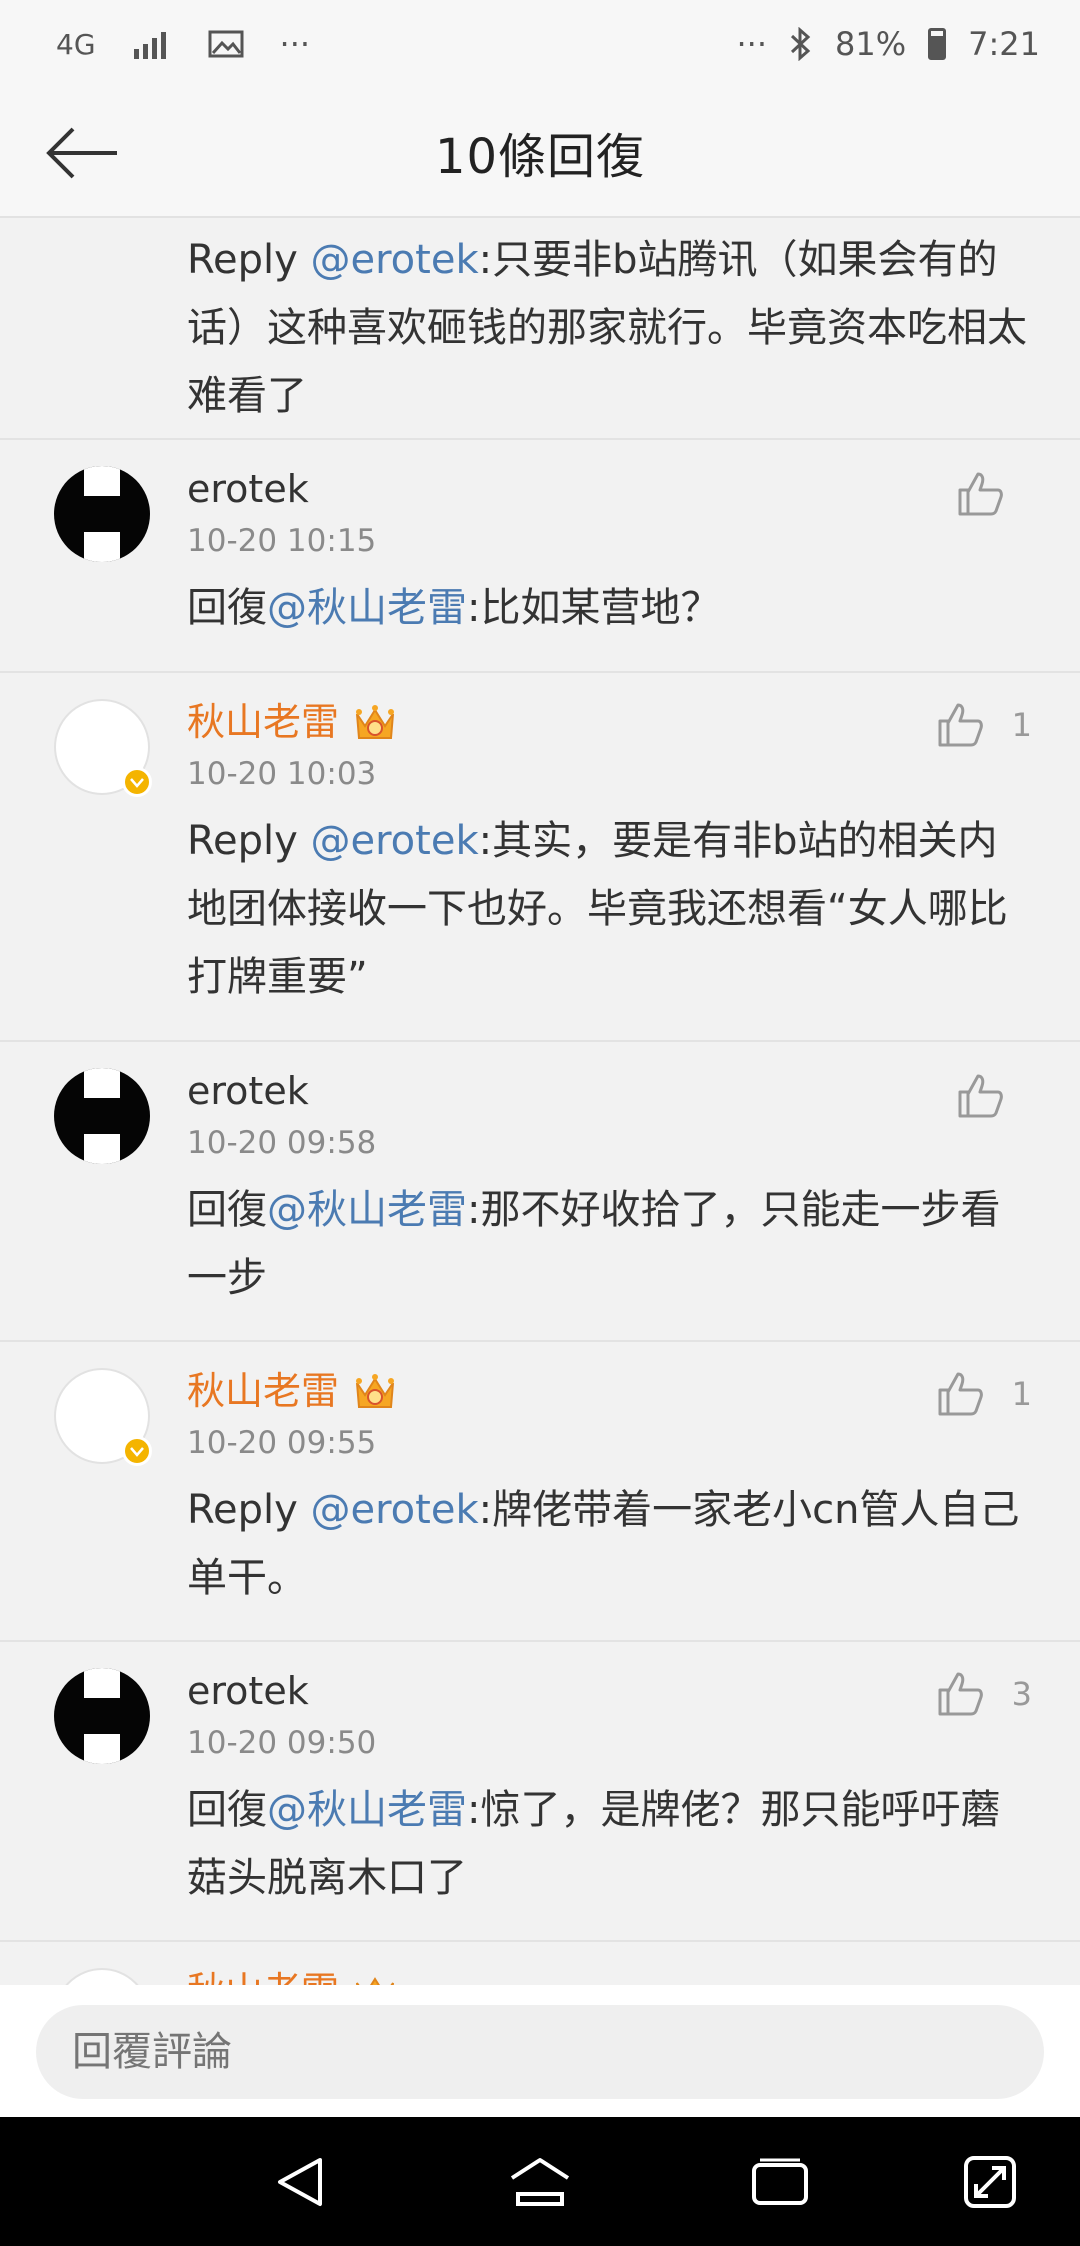  I want to click on battery-icon, so click(937, 44).